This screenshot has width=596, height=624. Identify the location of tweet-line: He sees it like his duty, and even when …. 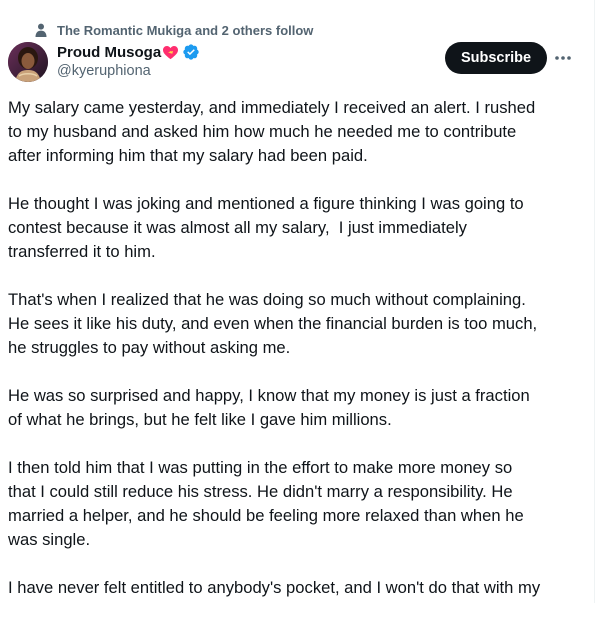
(273, 323).